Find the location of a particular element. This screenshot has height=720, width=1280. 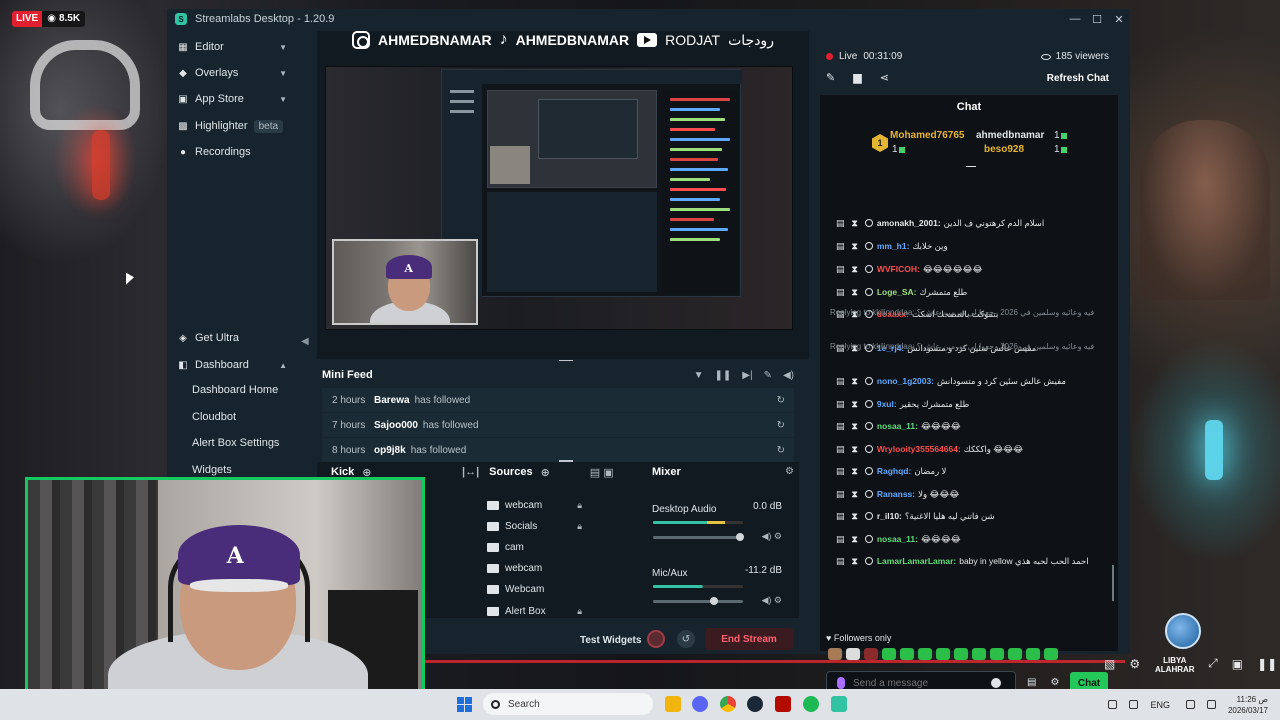

chat-username: 9xul: is located at coordinates (887, 404).